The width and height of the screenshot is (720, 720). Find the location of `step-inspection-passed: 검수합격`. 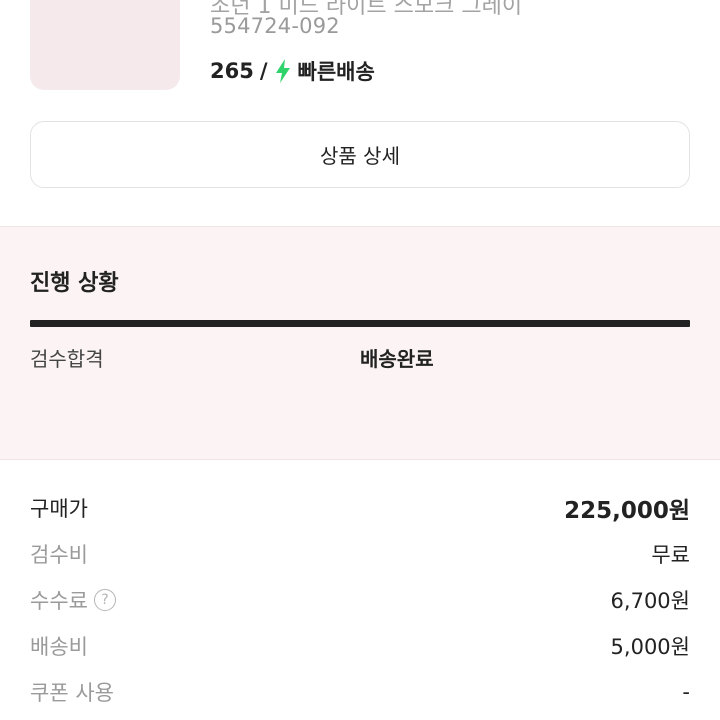

step-inspection-passed: 검수합격 is located at coordinates (67, 359).